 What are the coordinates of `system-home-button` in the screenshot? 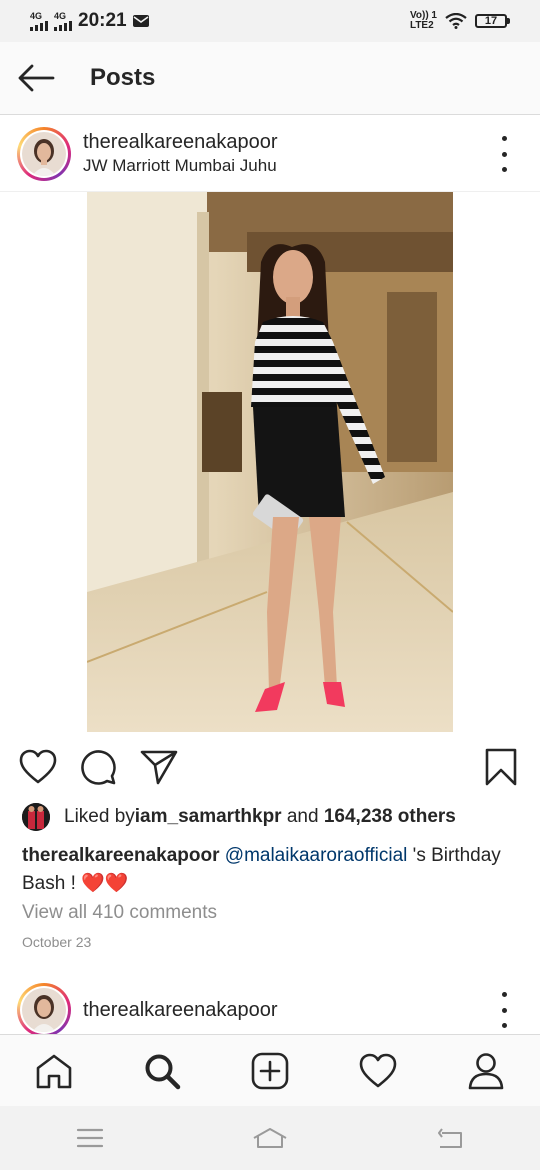 It's located at (270, 1138).